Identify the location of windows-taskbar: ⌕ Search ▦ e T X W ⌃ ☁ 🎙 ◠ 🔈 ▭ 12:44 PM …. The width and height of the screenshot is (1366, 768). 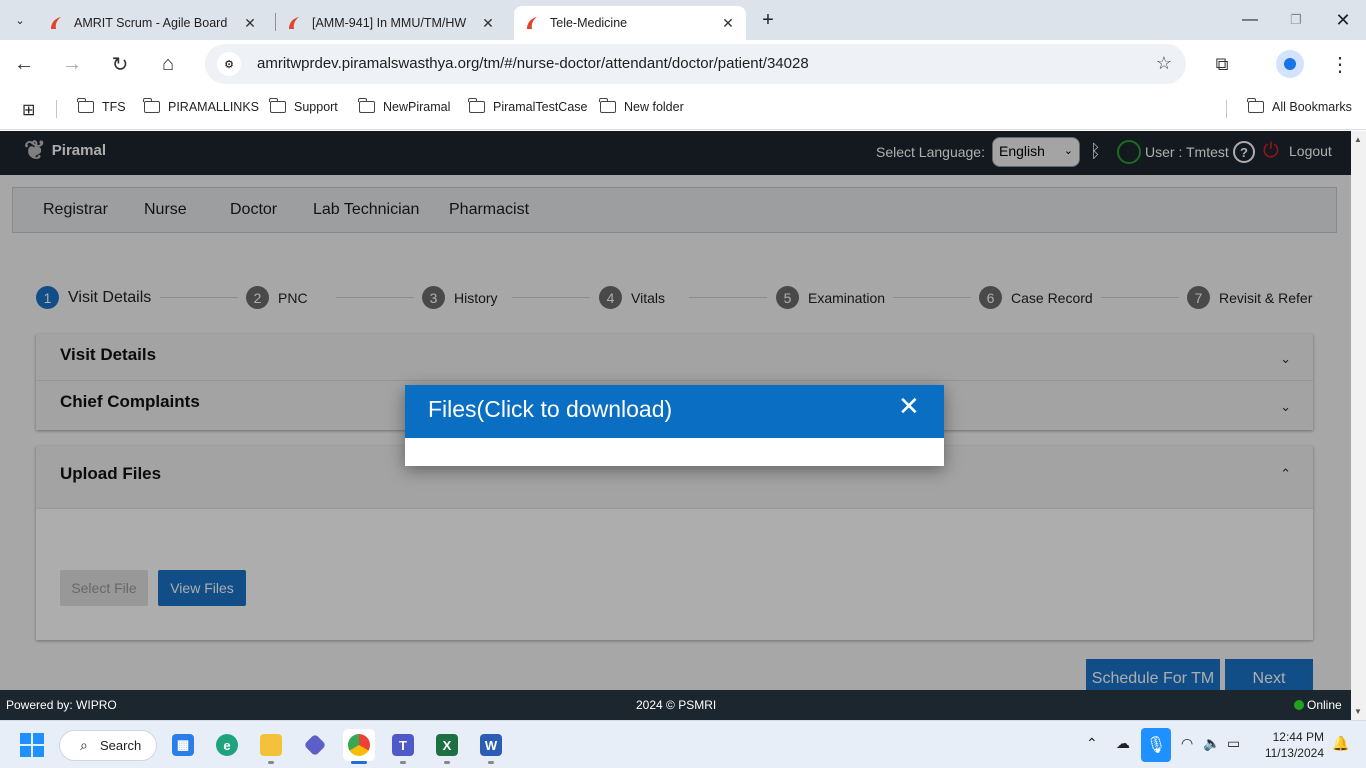
(683, 744).